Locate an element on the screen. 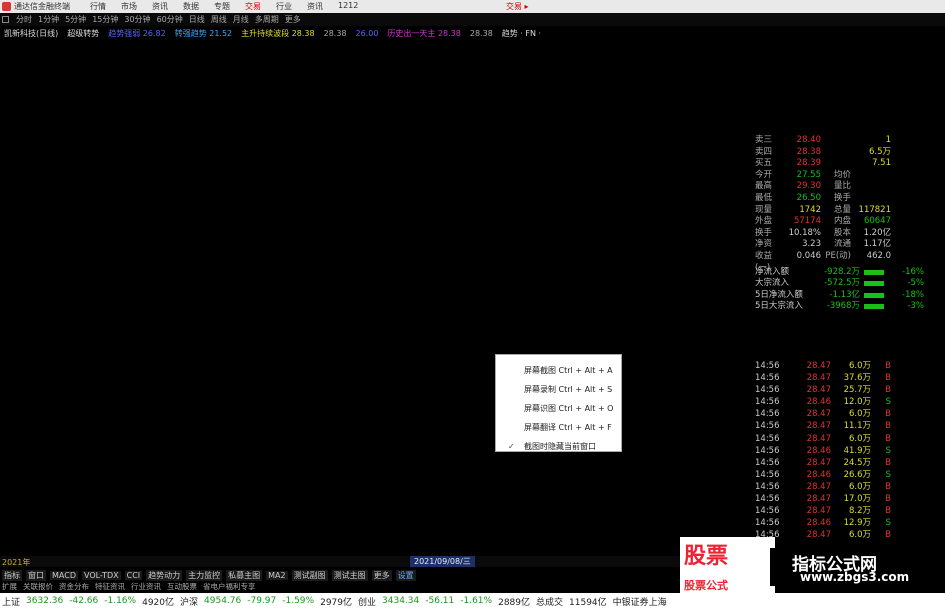 This screenshot has width=945, height=609. quote-value: 57174 is located at coordinates (807, 221).